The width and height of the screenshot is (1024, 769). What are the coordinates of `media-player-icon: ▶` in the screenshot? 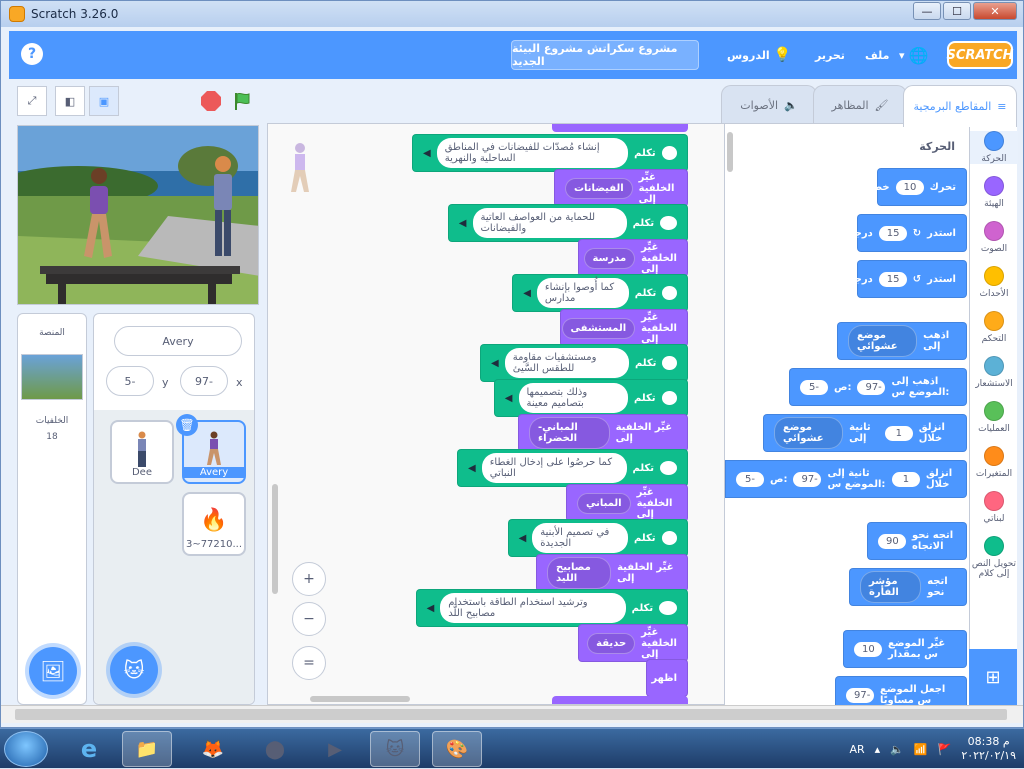 It's located at (335, 749).